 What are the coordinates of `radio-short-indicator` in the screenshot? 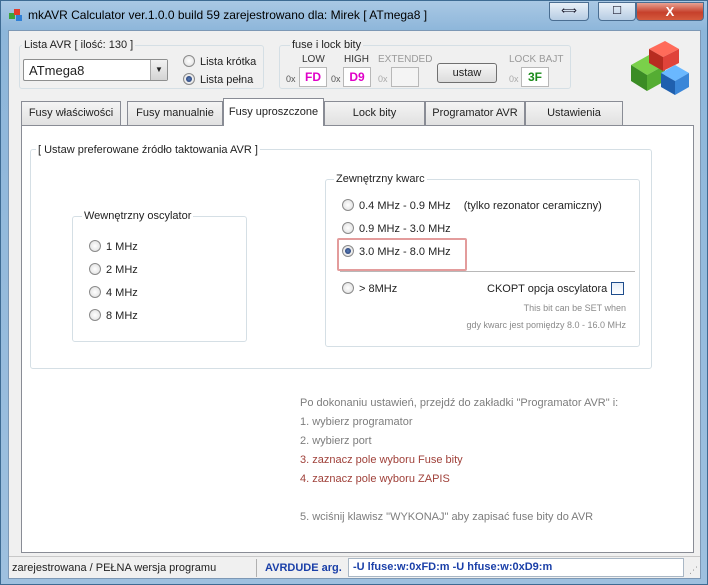 It's located at (189, 61).